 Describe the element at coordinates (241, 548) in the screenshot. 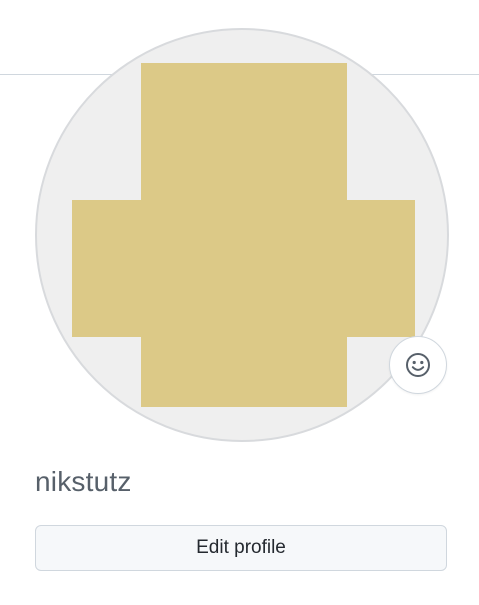

I see `edit-profile-button: Edit profile` at that location.